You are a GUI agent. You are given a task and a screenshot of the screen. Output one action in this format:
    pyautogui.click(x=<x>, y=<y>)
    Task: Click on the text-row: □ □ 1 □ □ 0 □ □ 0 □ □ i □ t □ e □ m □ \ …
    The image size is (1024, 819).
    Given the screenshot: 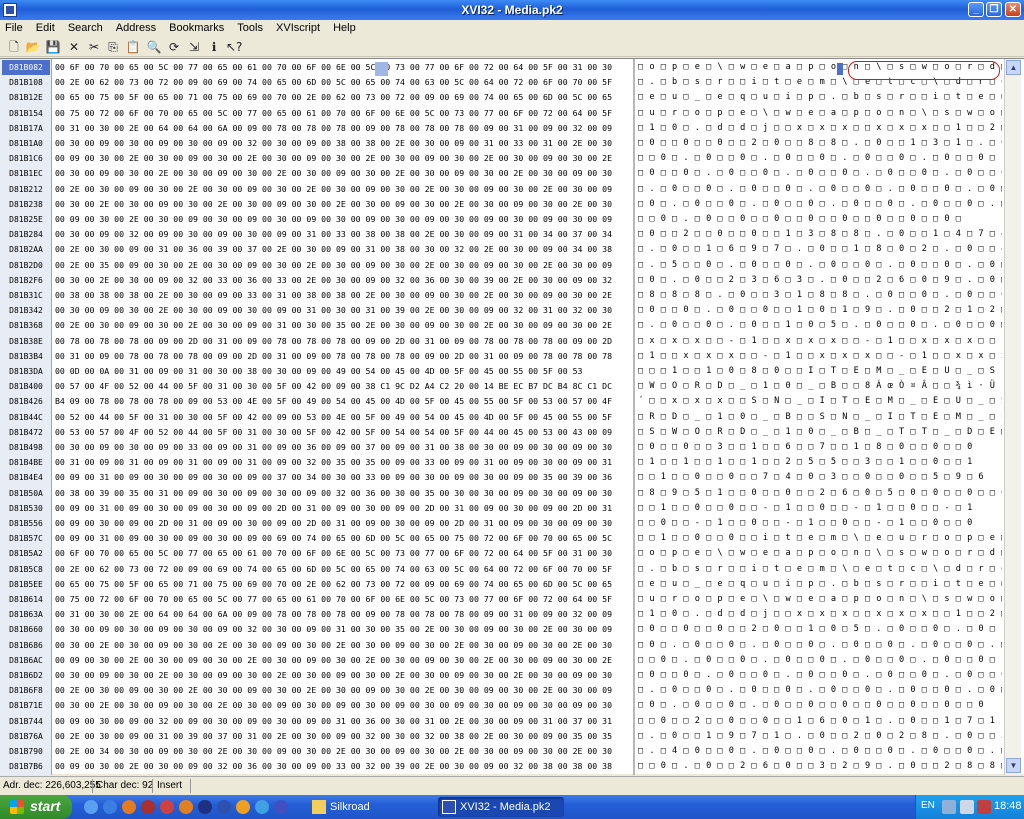 What is the action you would take?
    pyautogui.click(x=820, y=538)
    